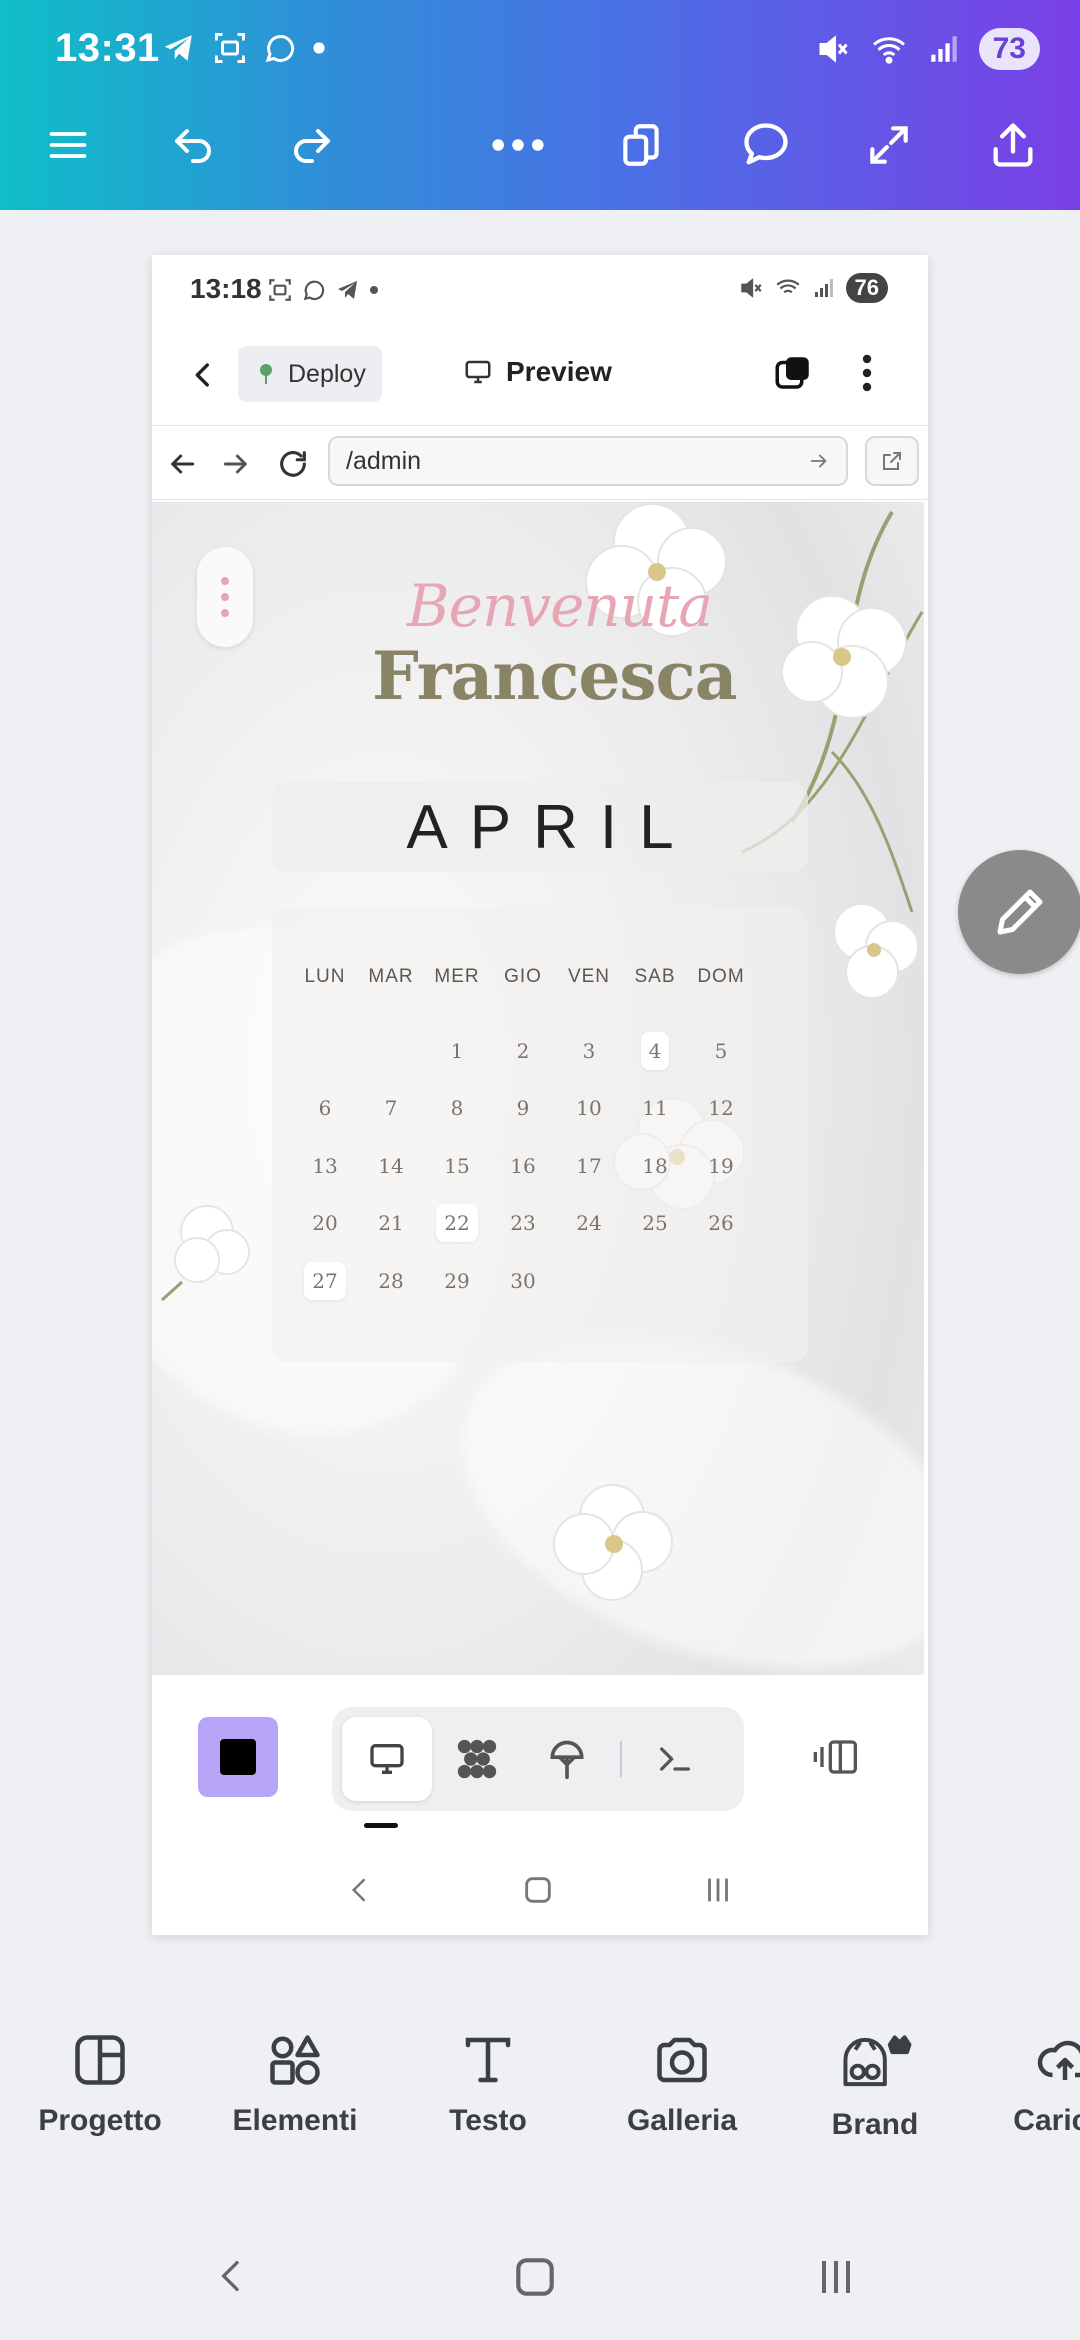 The image size is (1080, 2340). I want to click on calendar-day: 1, so click(457, 1051).